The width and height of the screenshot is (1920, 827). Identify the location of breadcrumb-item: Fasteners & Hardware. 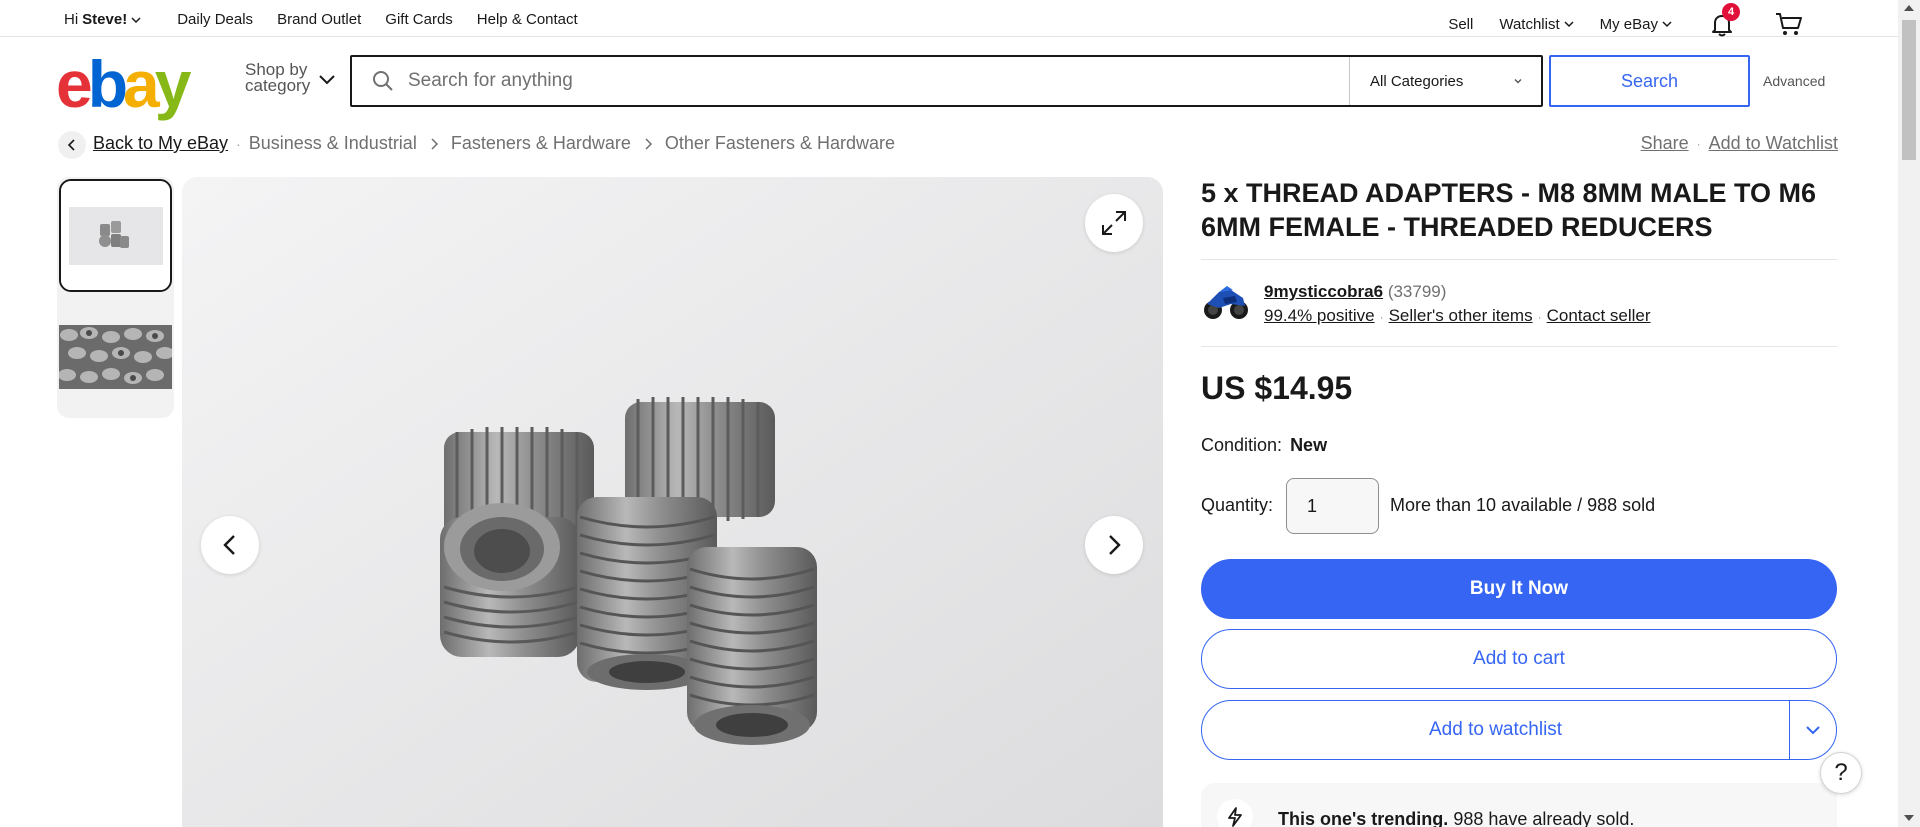
(541, 143).